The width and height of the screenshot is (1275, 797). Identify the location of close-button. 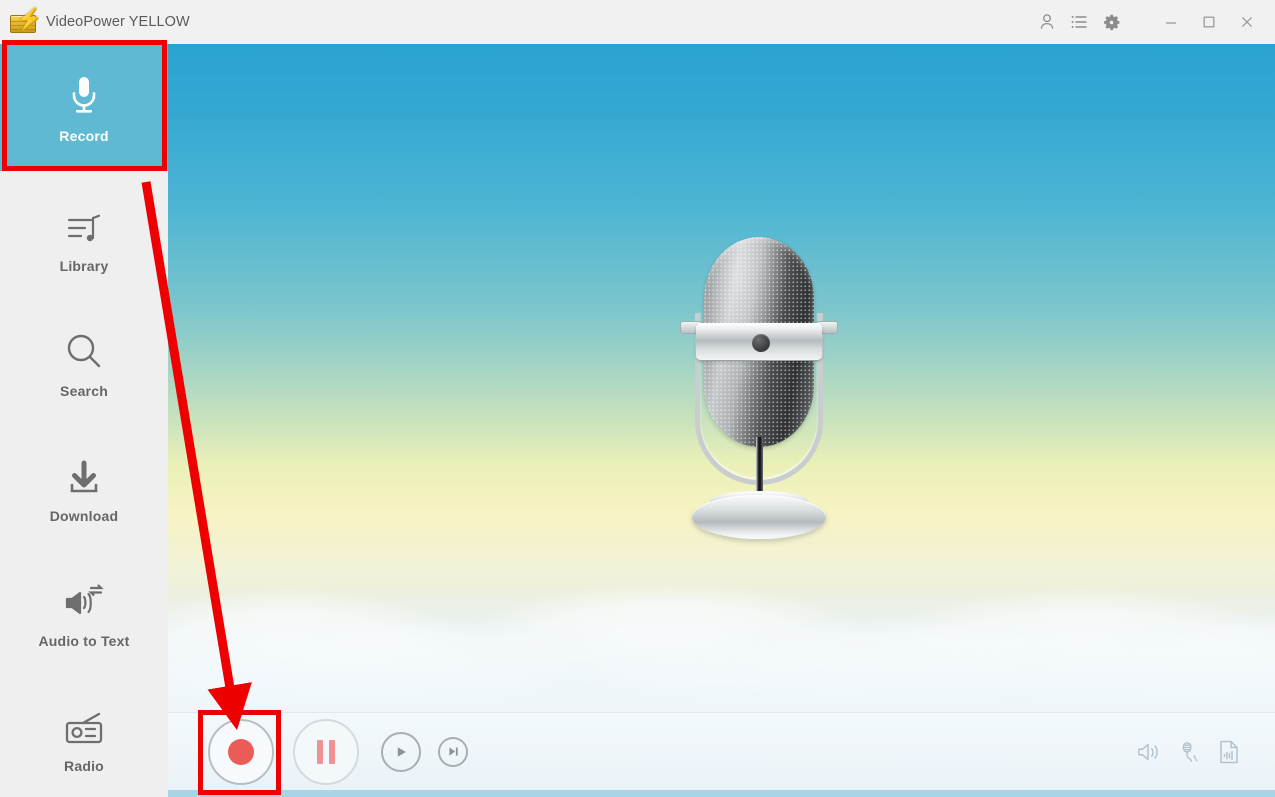
(1247, 22).